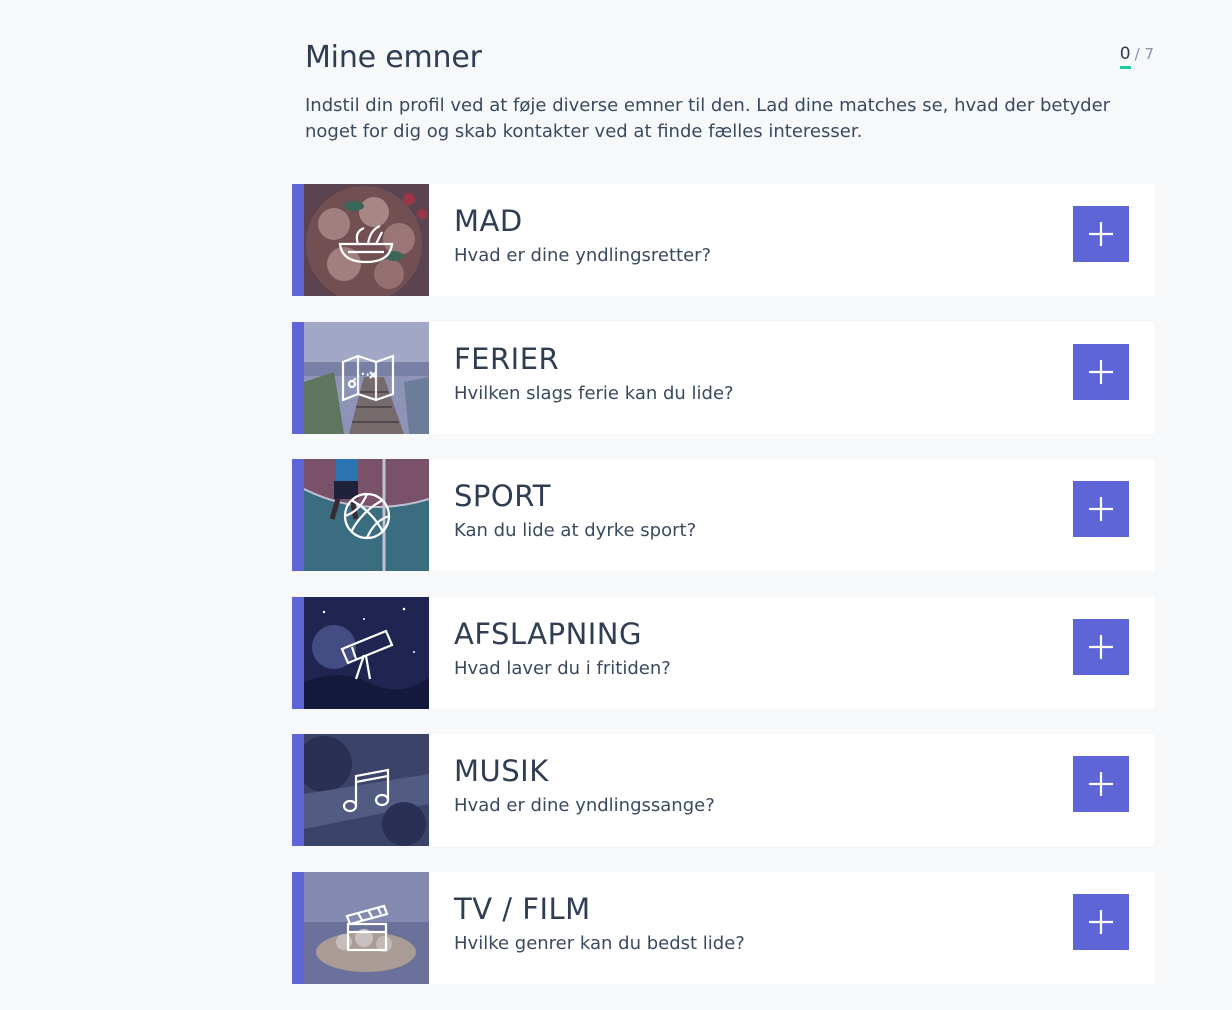 The height and width of the screenshot is (1010, 1232). Describe the element at coordinates (723, 240) in the screenshot. I see `topic-card-mad: MAD Hvad er dine yndlingsretter?` at that location.